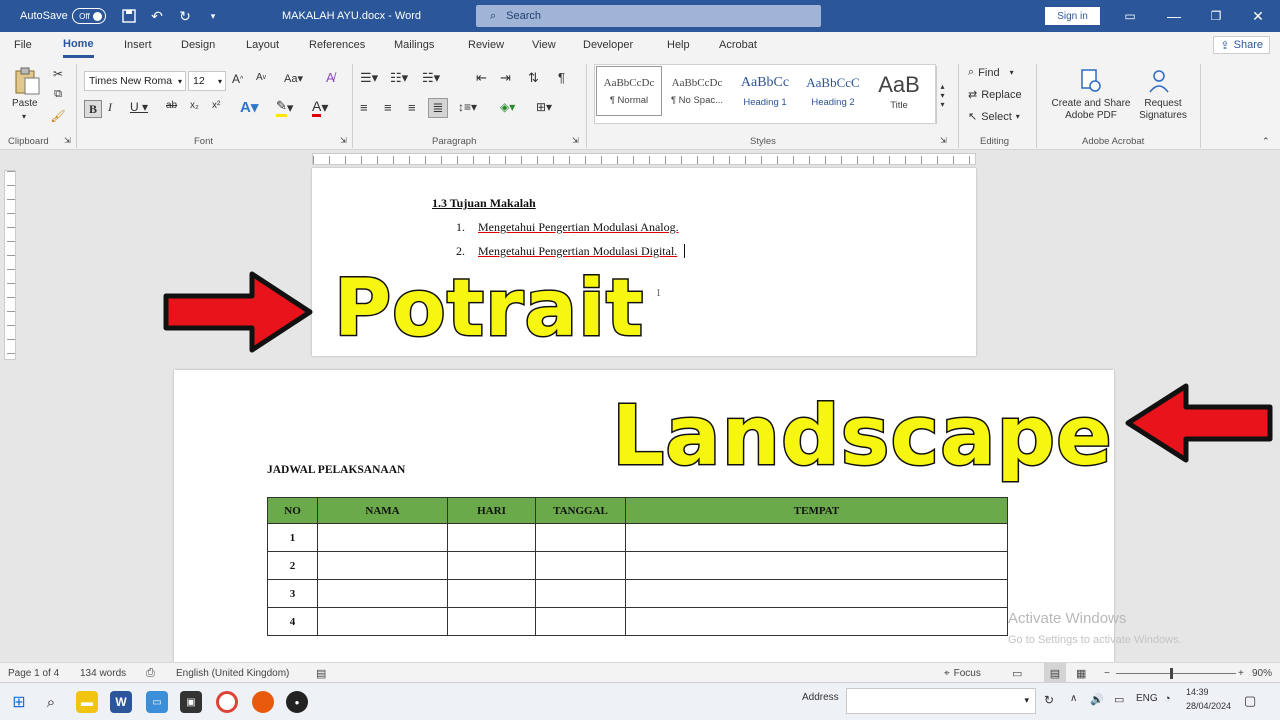 The width and height of the screenshot is (1280, 720). What do you see at coordinates (1147, 698) in the screenshot?
I see `language-tray: ENG` at bounding box center [1147, 698].